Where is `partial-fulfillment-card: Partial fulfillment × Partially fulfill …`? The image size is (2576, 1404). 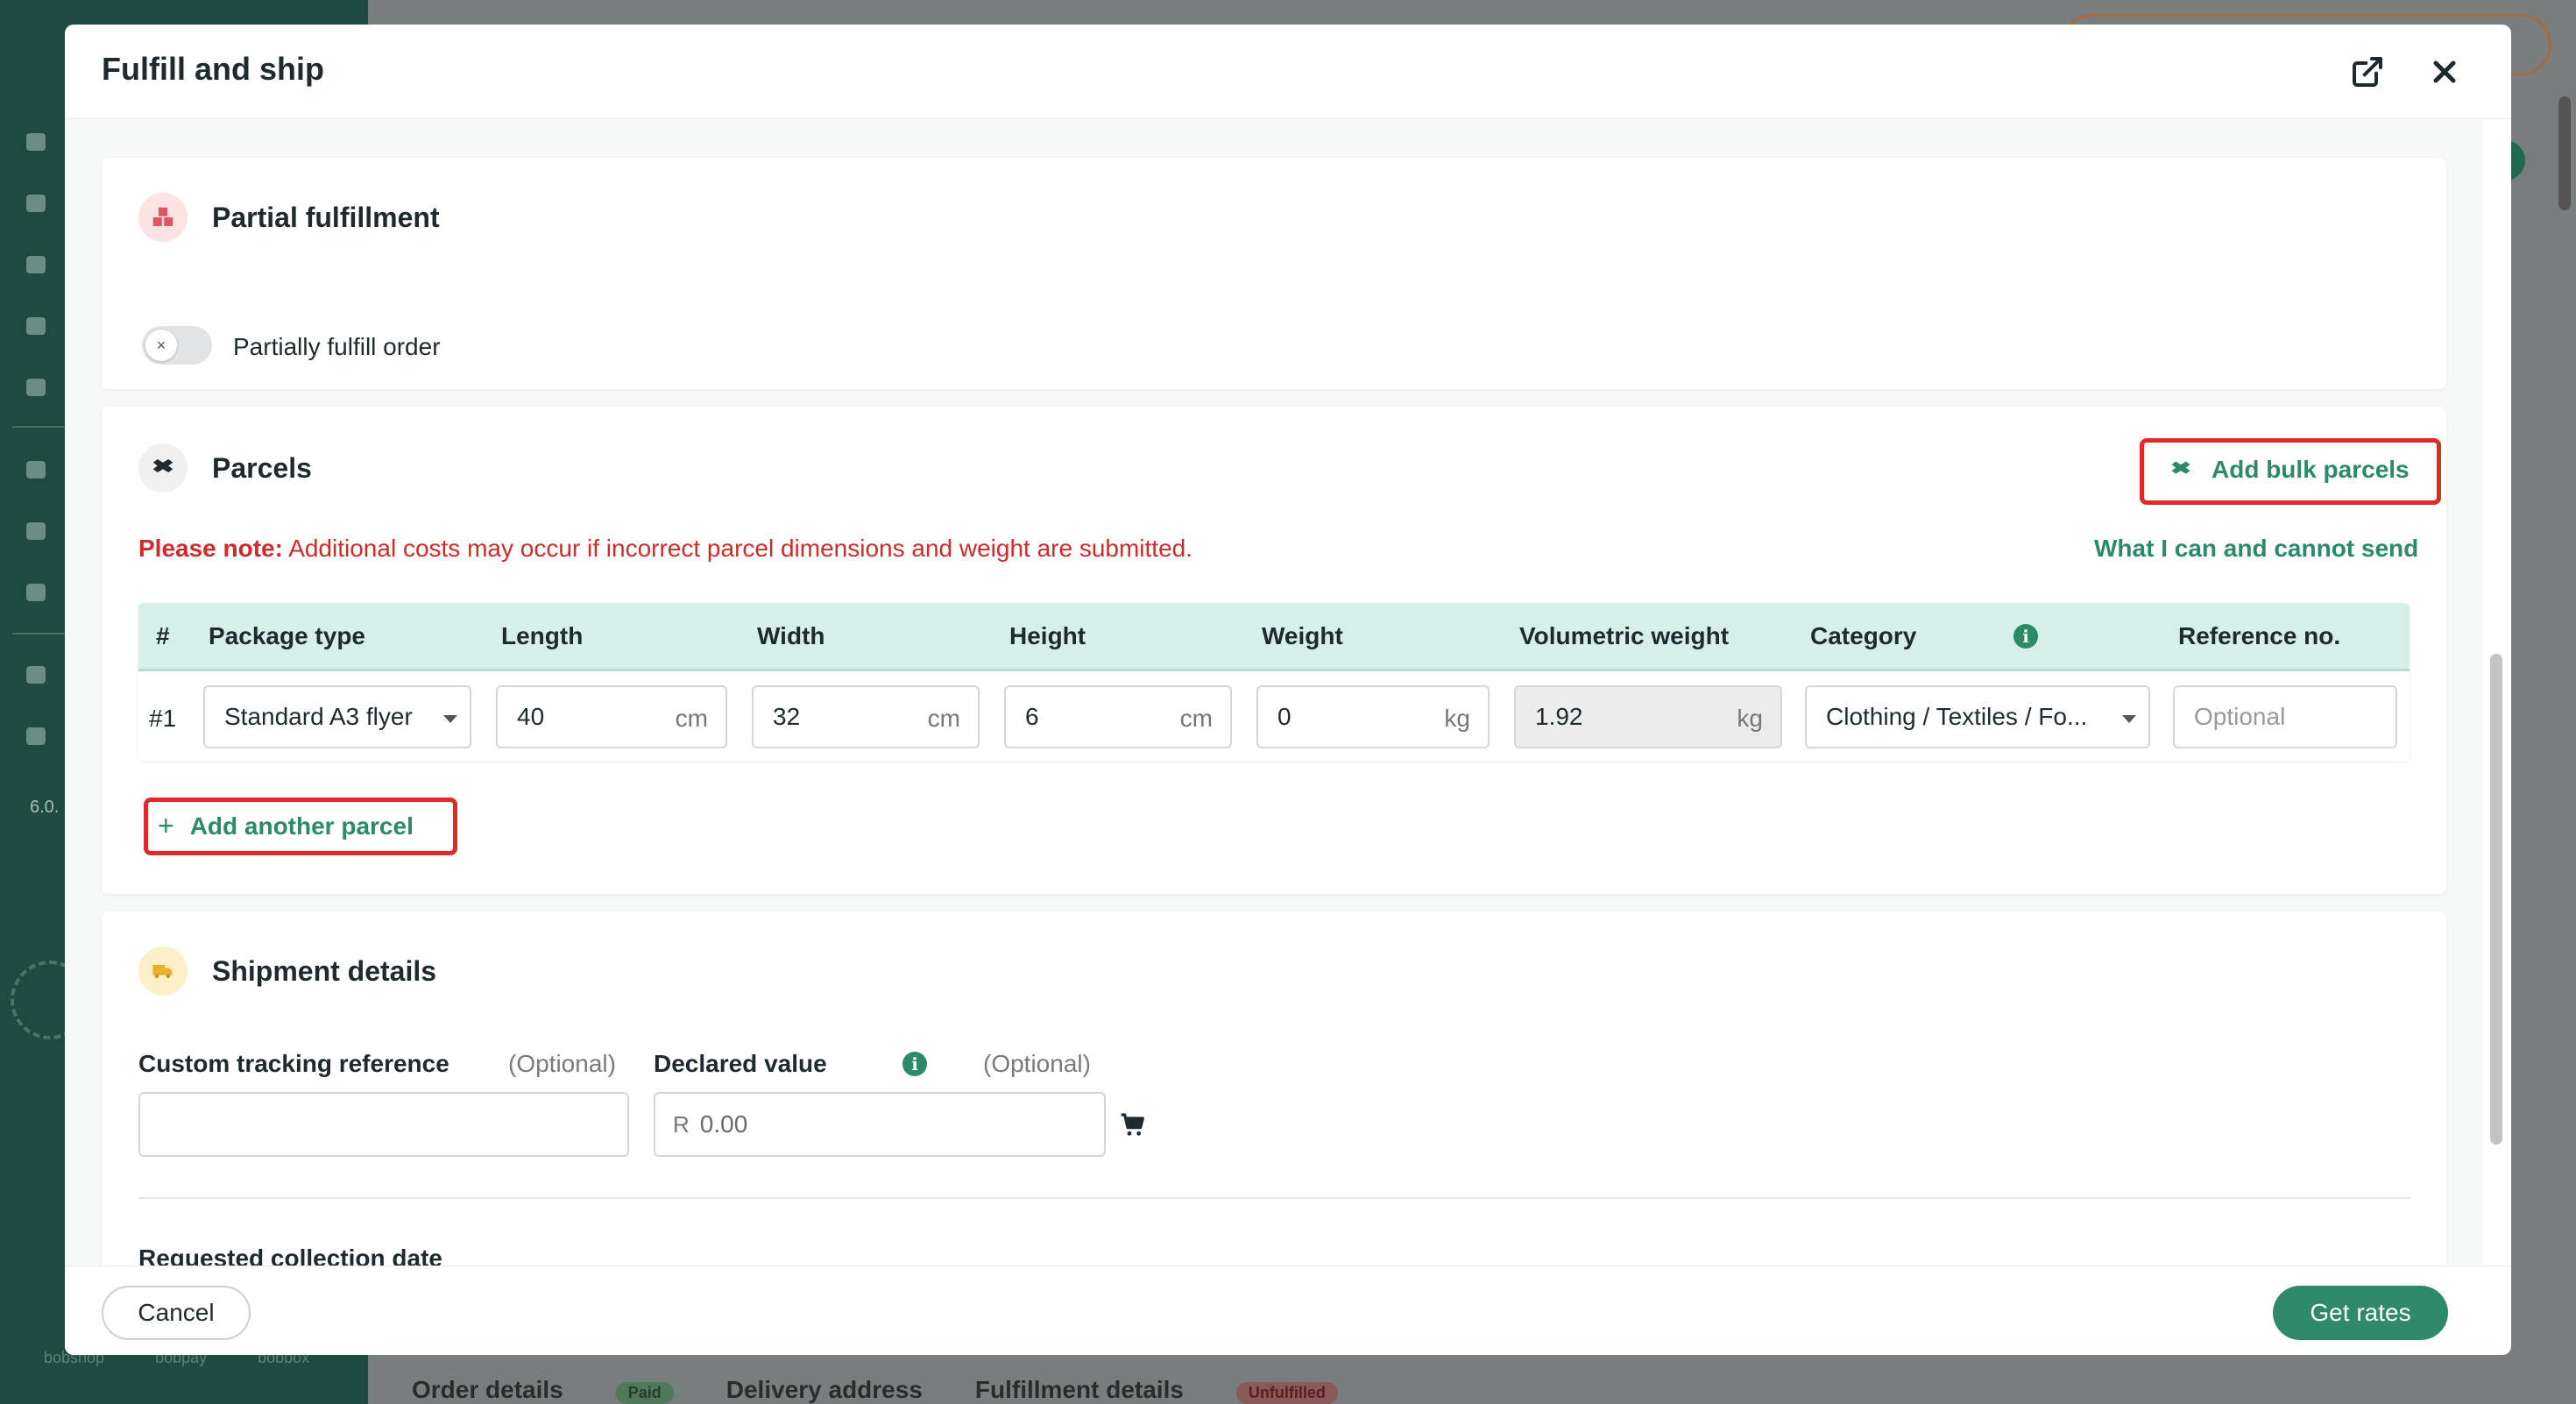
partial-fulfillment-card: Partial fulfillment × Partially fulfill … is located at coordinates (1274, 273).